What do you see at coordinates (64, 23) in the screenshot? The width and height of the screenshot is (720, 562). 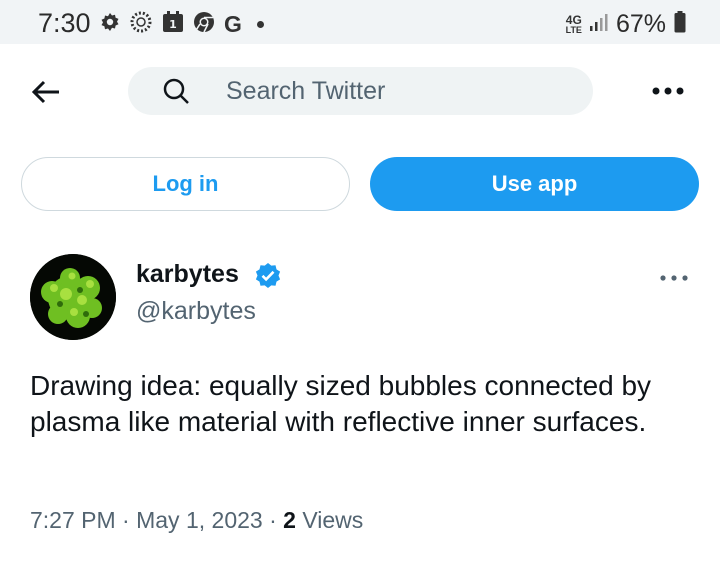 I see `status-time: 7:30` at bounding box center [64, 23].